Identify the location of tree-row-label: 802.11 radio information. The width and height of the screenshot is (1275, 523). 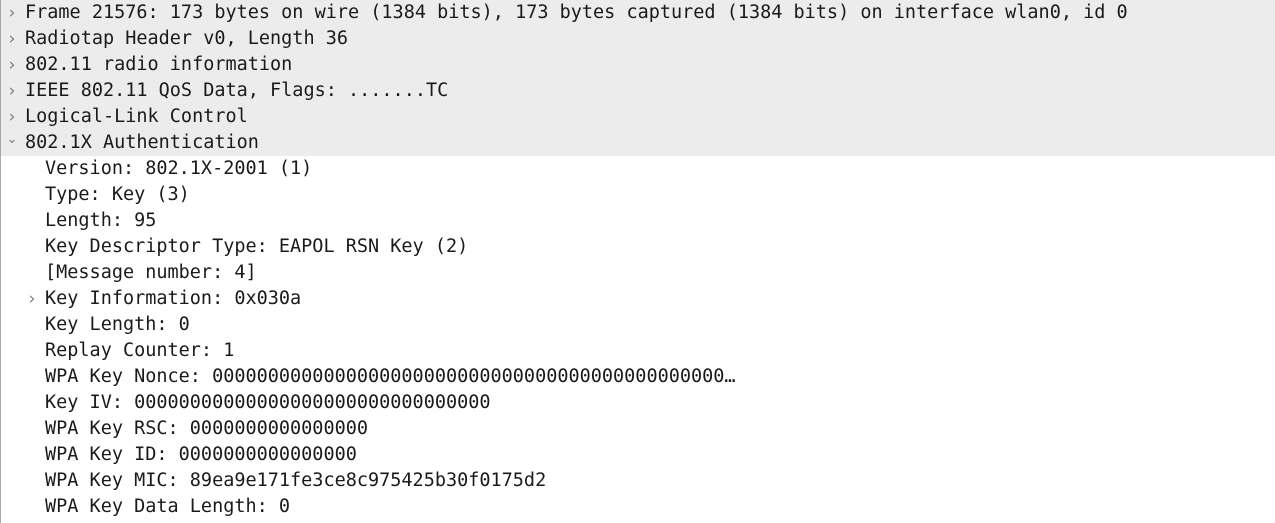
(159, 64).